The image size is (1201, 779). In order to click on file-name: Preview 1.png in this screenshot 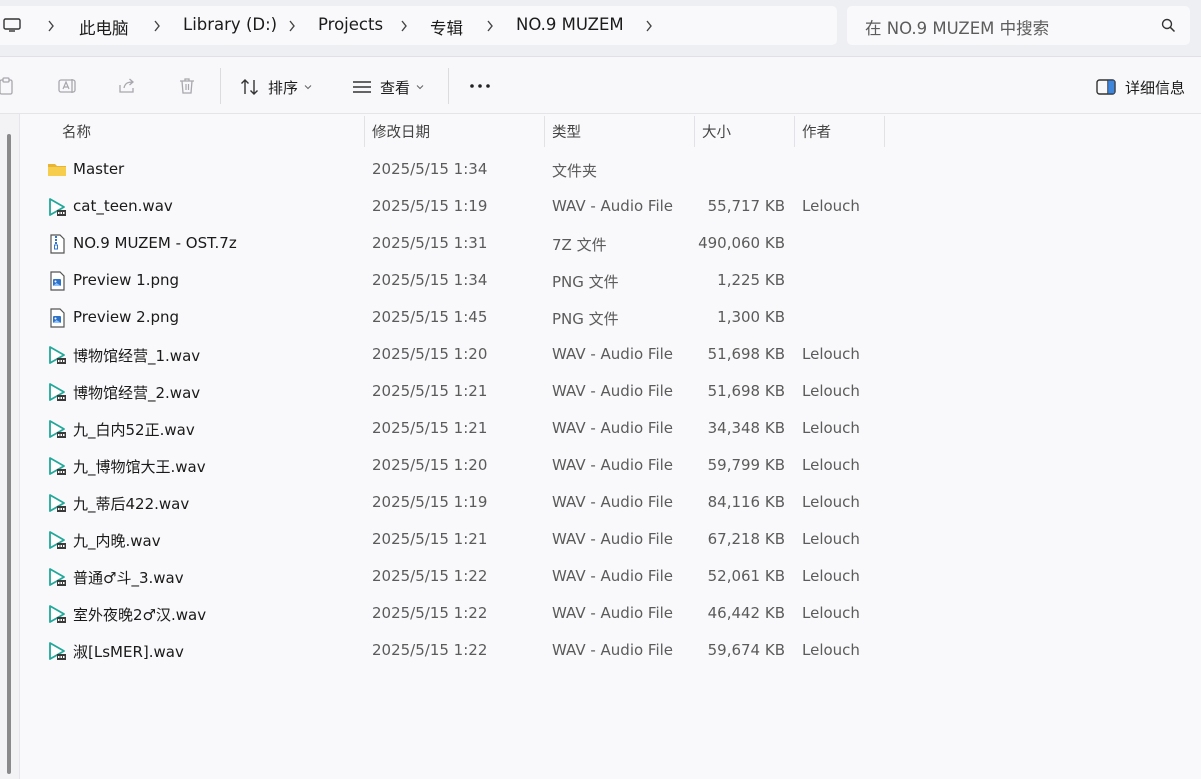, I will do `click(126, 280)`.